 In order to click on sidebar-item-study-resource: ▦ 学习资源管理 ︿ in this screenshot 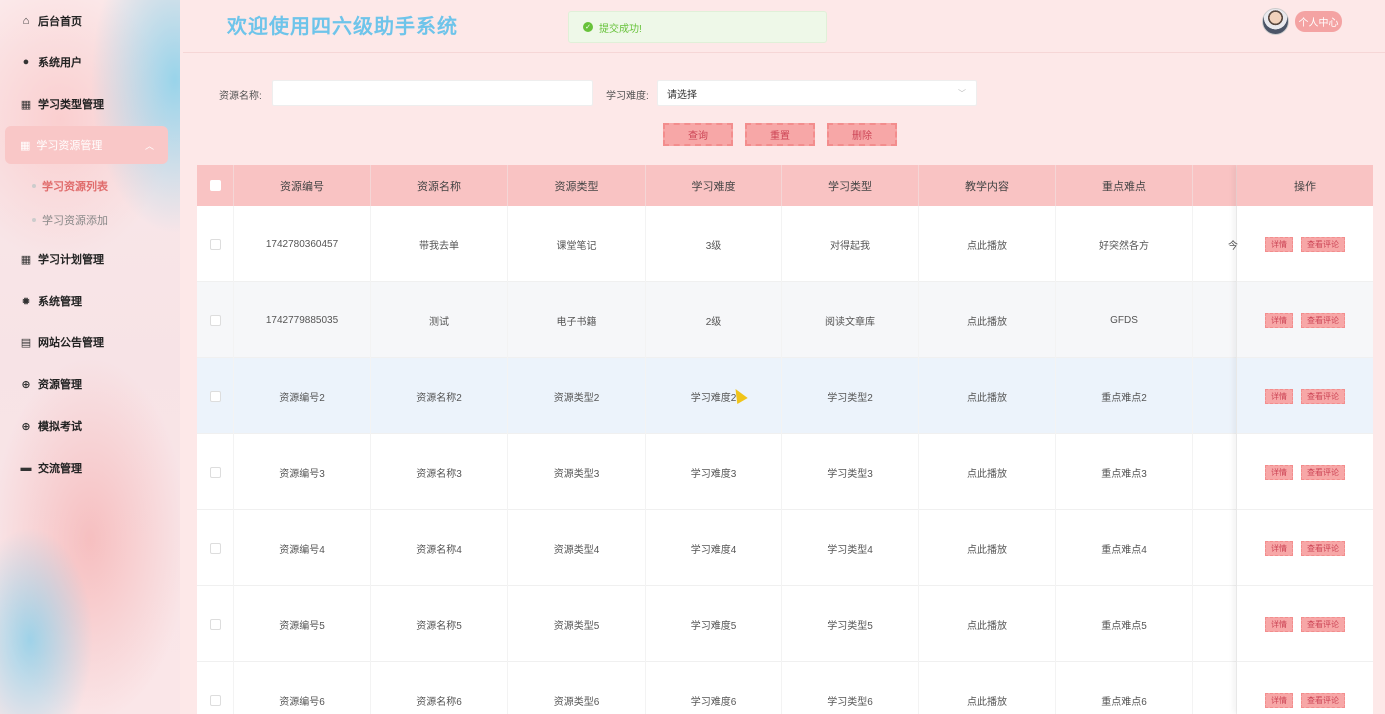, I will do `click(86, 145)`.